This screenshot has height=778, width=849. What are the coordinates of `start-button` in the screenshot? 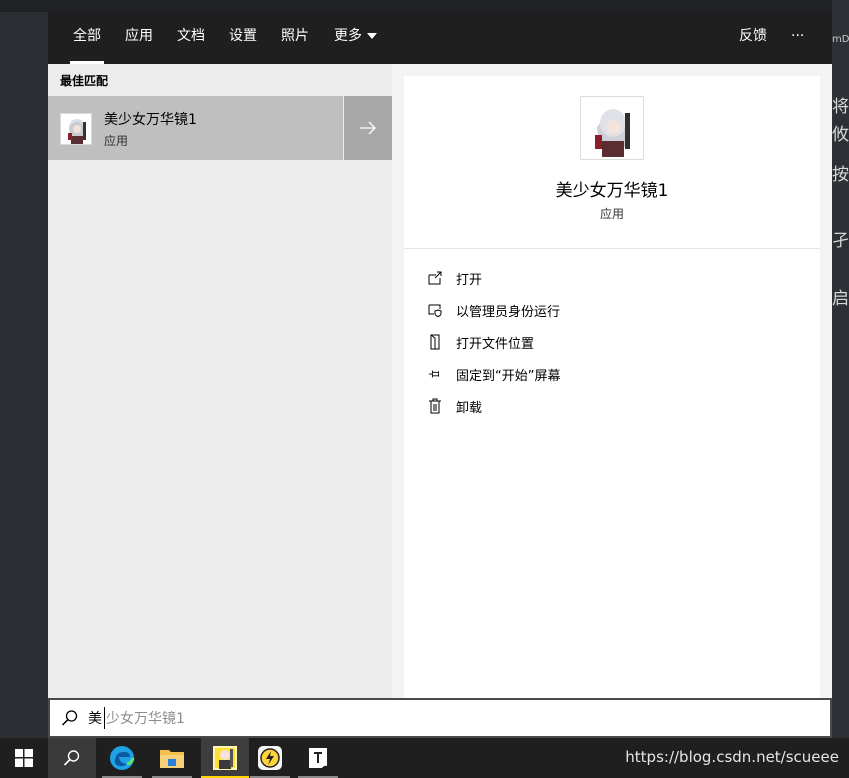 It's located at (24, 758).